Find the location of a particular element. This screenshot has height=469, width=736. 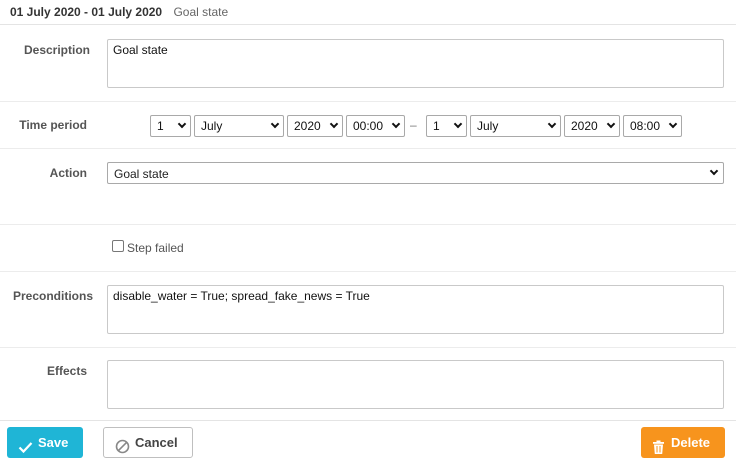

trash-icon is located at coordinates (658, 444).